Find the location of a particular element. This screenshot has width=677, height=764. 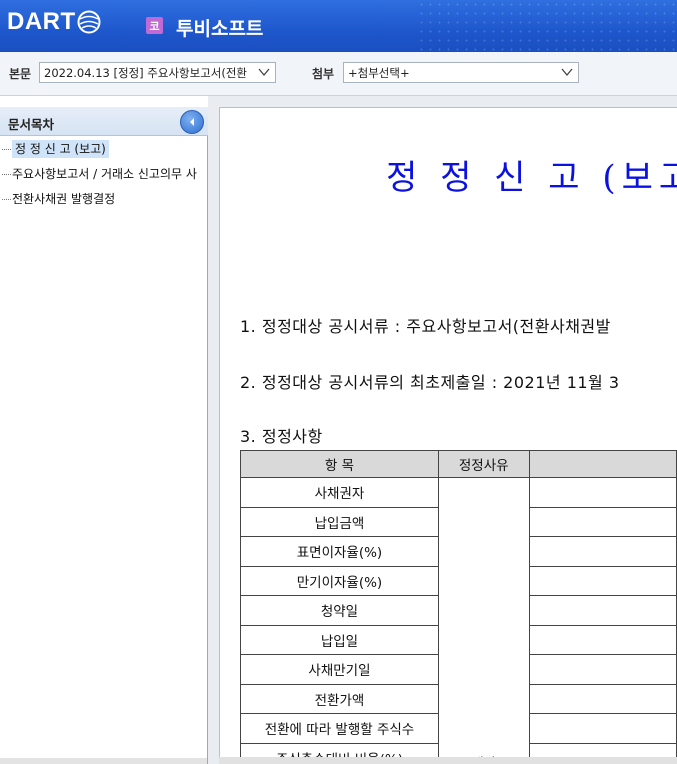

attachment-select: +첨부선택+ is located at coordinates (461, 72).